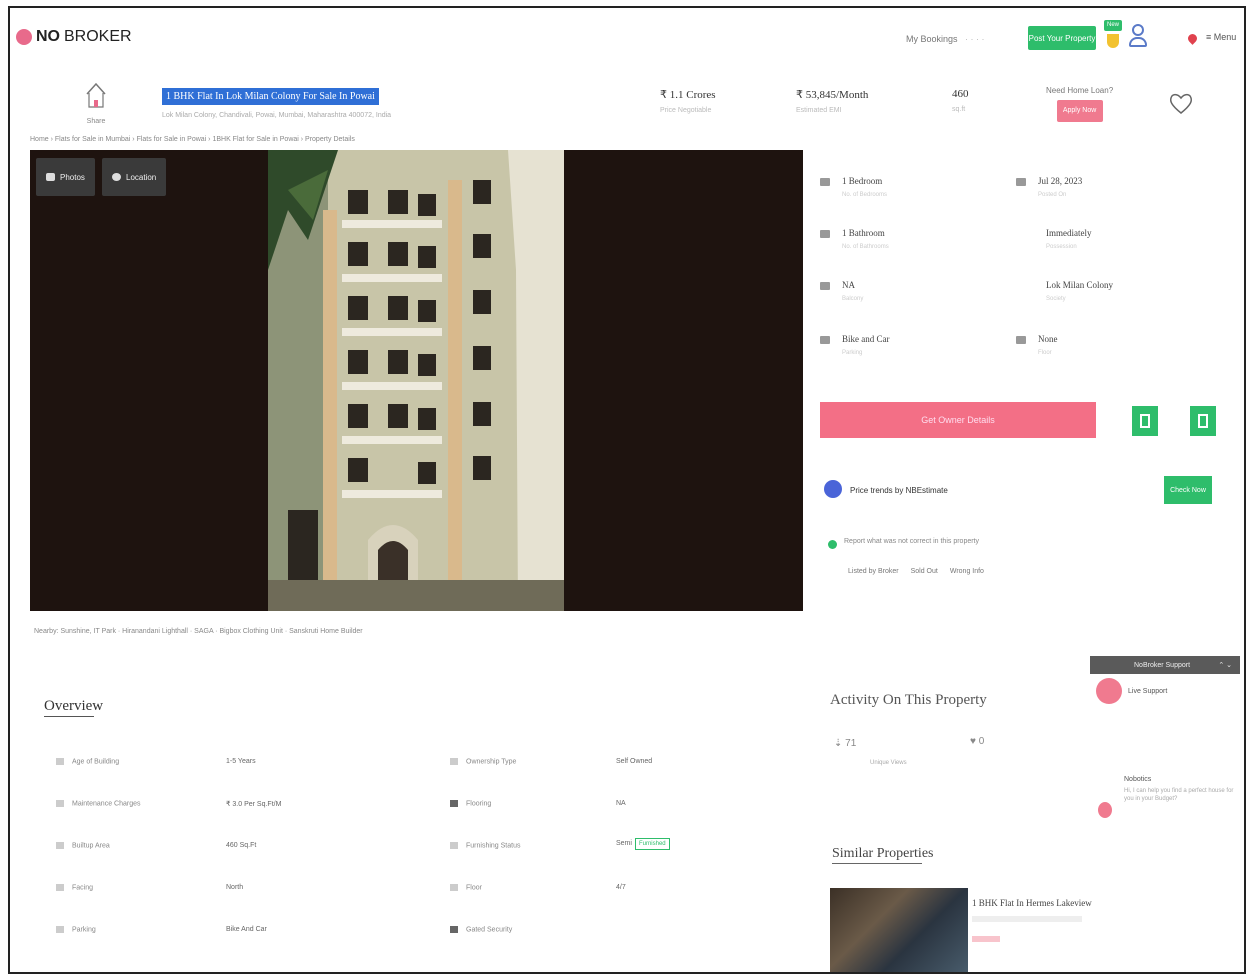  What do you see at coordinates (1069, 233) in the screenshot?
I see `detail-value: Immediately` at bounding box center [1069, 233].